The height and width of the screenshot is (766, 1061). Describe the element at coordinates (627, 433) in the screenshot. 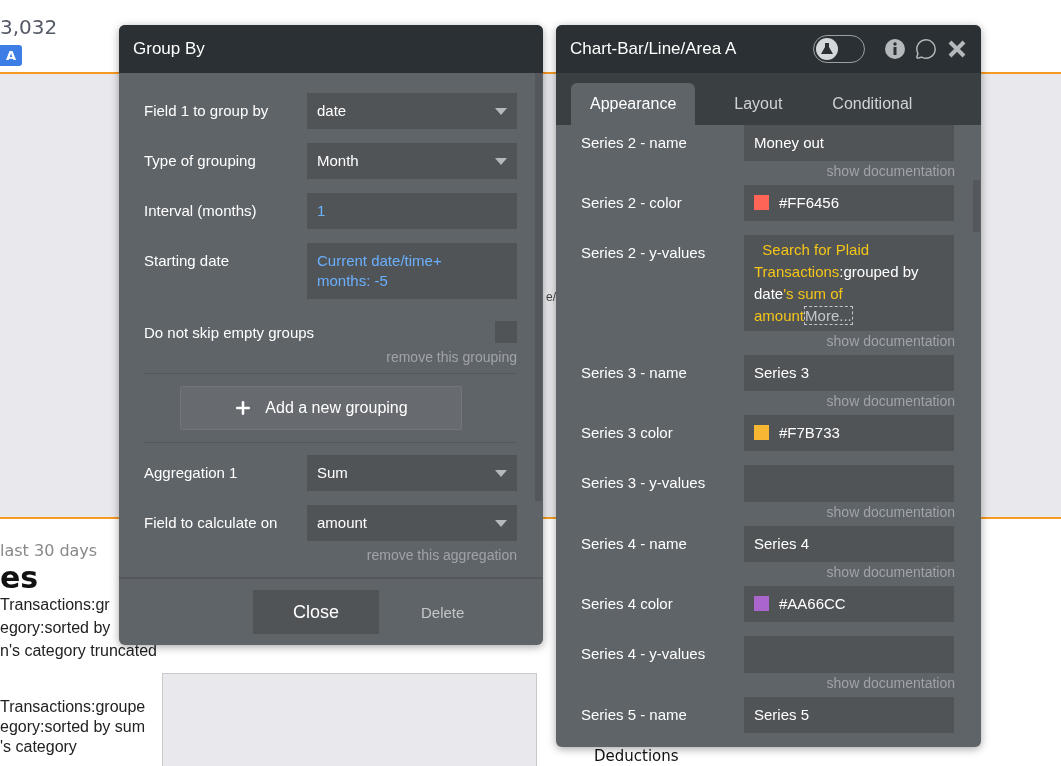

I see `field-label: Series 3 color` at that location.